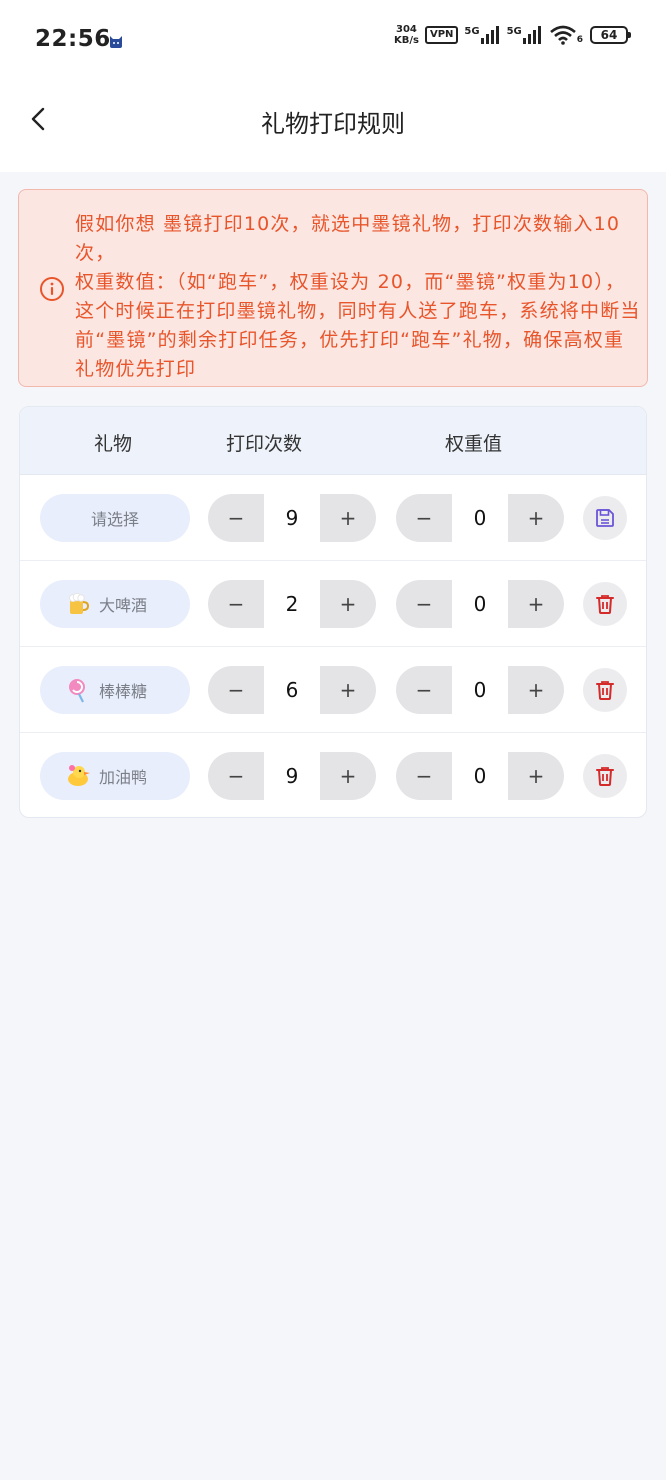 This screenshot has height=1480, width=666. I want to click on table-row: 请选择 − 9 + − 0 +, so click(333, 518).